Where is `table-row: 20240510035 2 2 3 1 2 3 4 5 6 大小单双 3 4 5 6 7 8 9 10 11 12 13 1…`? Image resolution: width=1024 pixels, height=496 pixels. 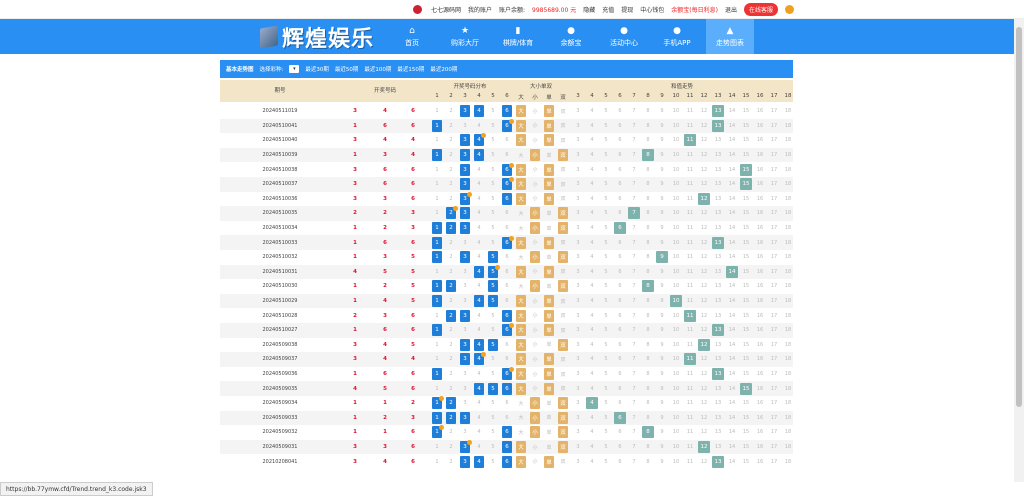 table-row: 20240510035 2 2 3 1 2 3 4 5 6 大小单双 3 4 5 6 7 8 9 10 11 12 13 1… is located at coordinates (506, 213).